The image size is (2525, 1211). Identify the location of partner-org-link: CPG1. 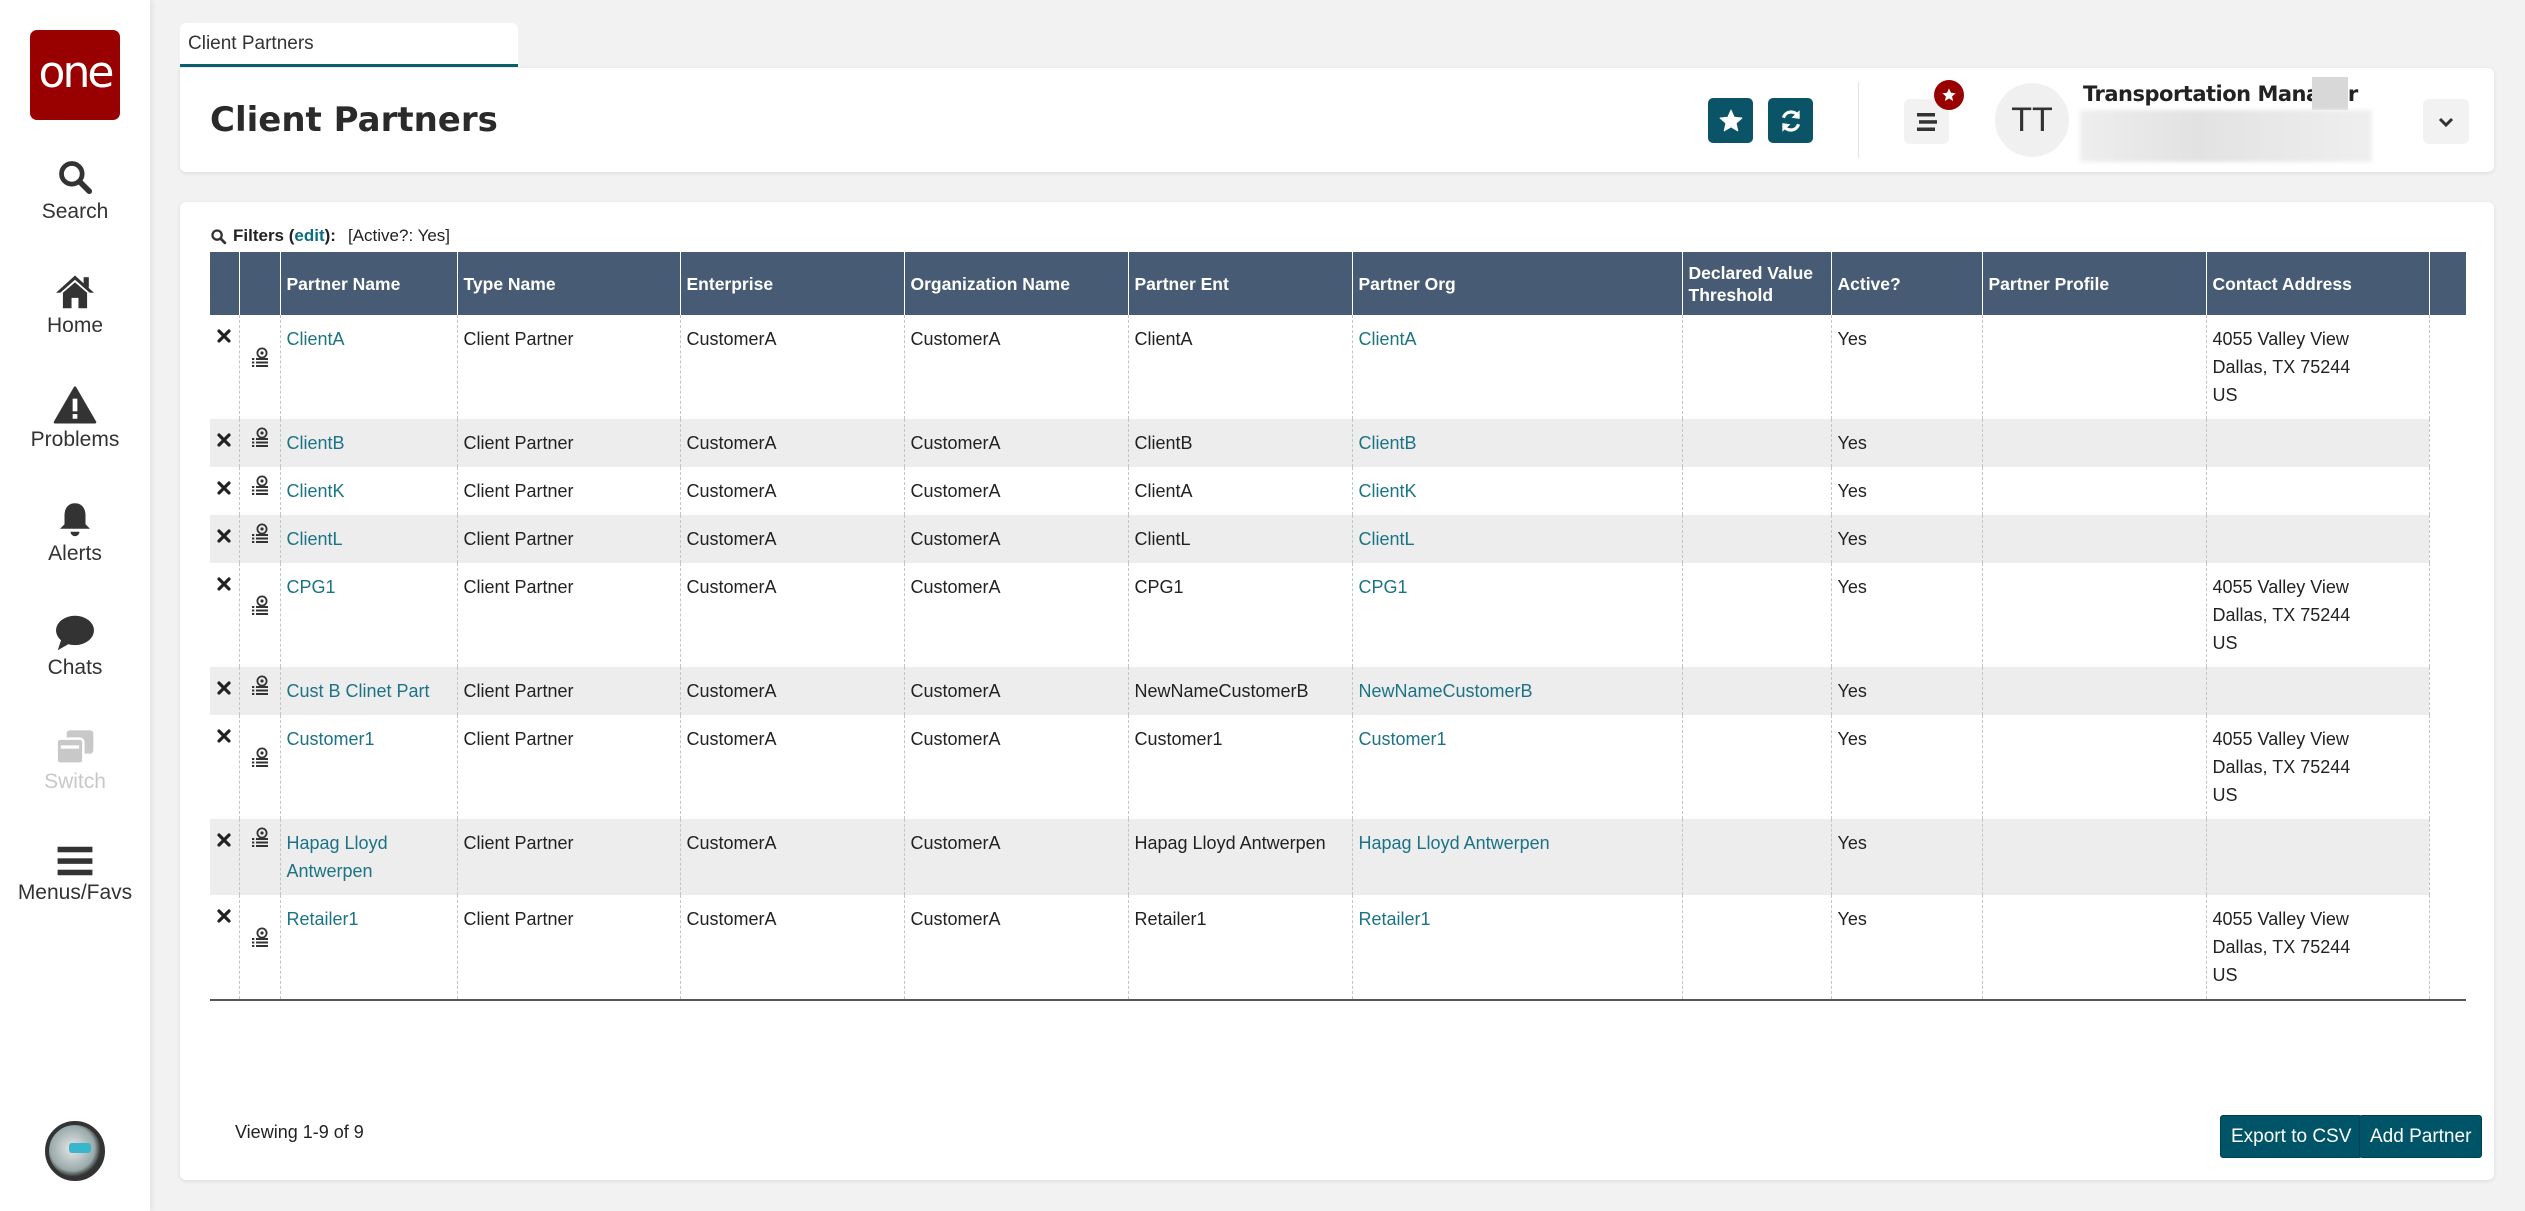
(1517, 615).